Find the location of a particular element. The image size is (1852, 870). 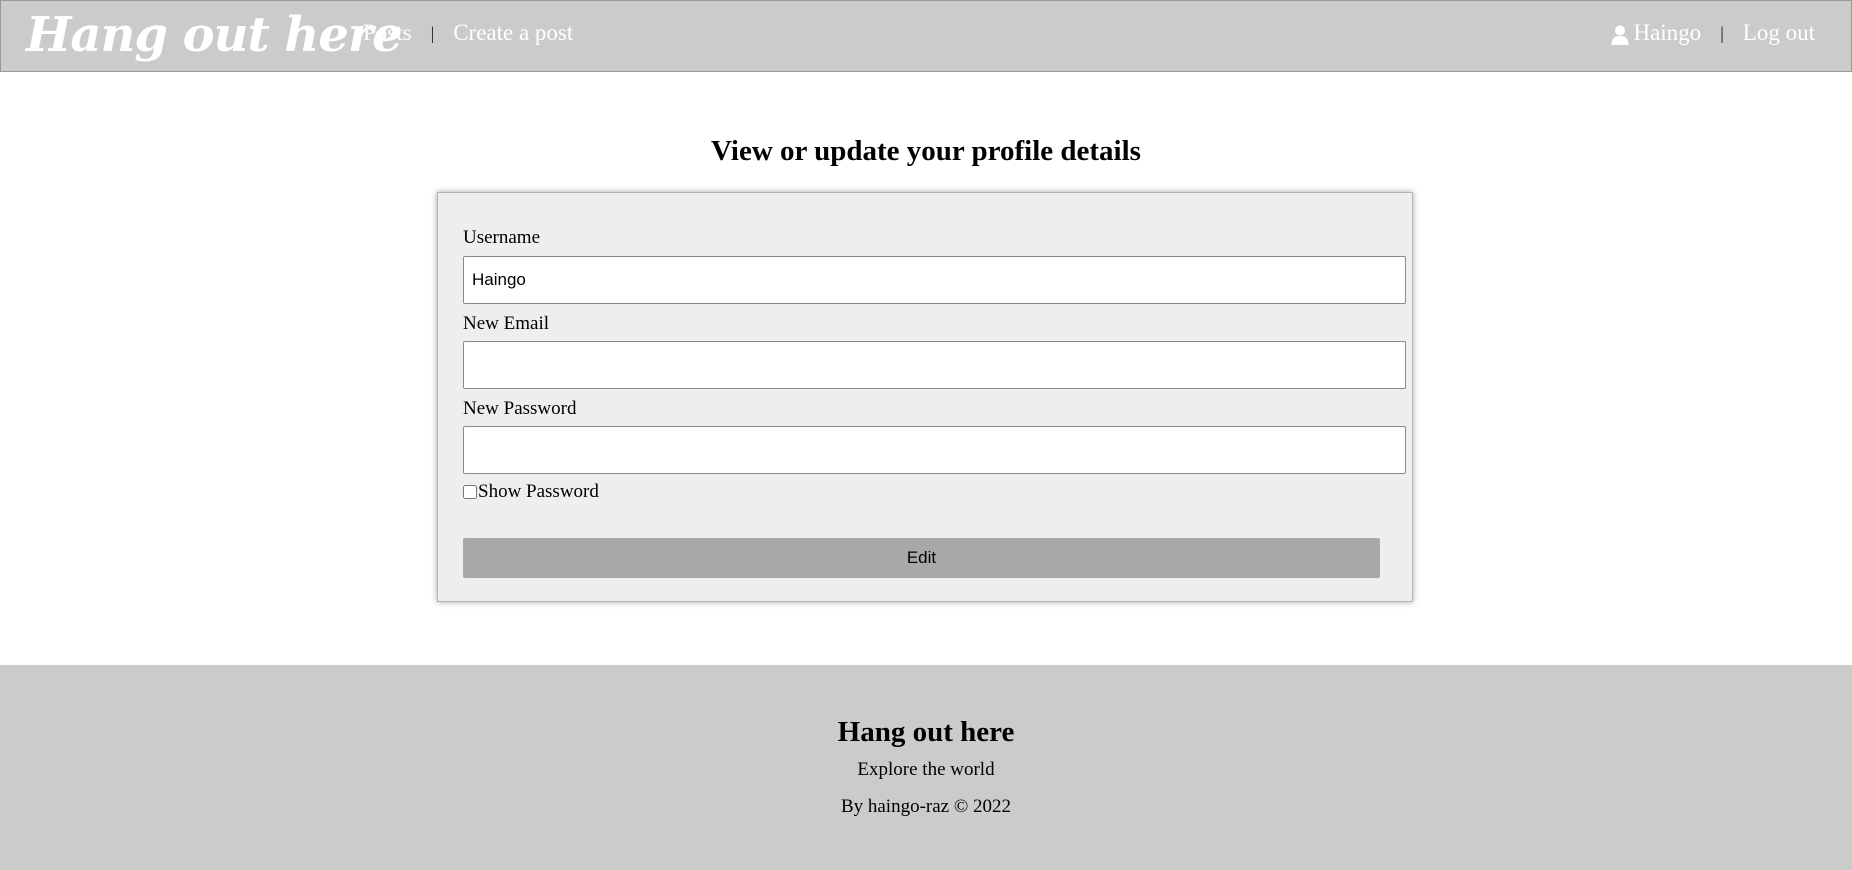

footer-title: Hang out here is located at coordinates (926, 732).